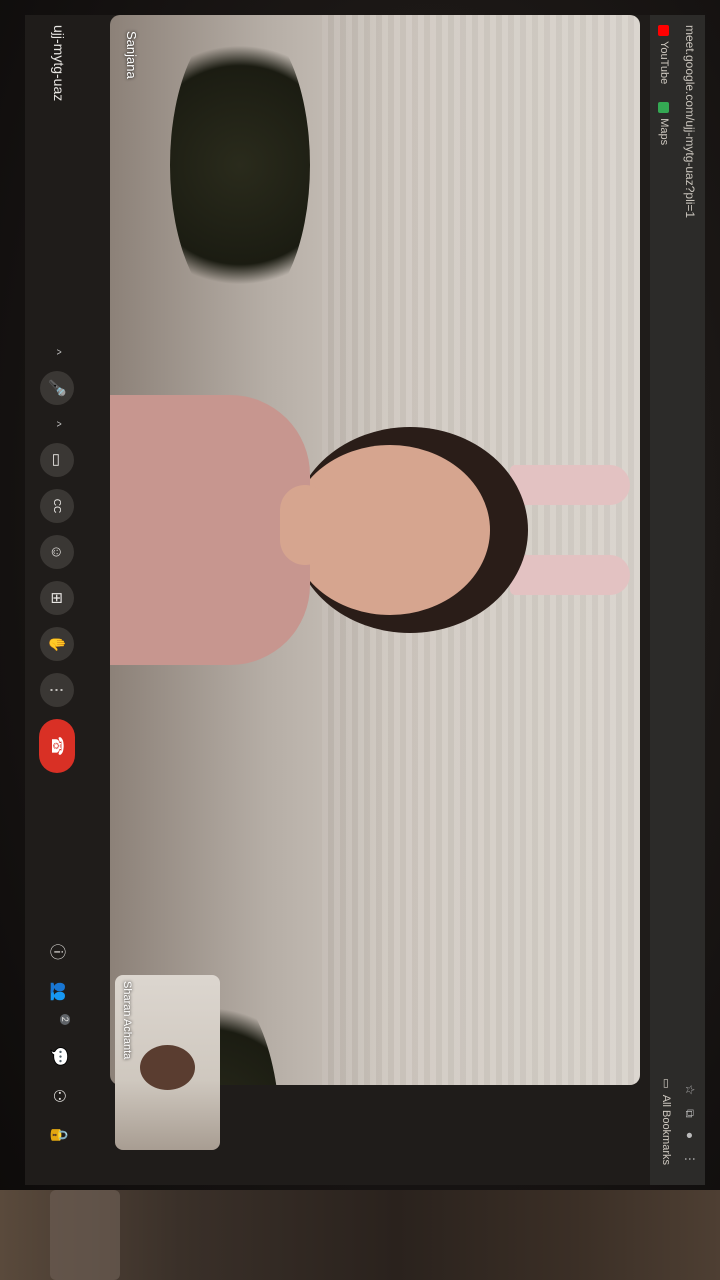  What do you see at coordinates (305, 525) in the screenshot?
I see `participant-hands` at bounding box center [305, 525].